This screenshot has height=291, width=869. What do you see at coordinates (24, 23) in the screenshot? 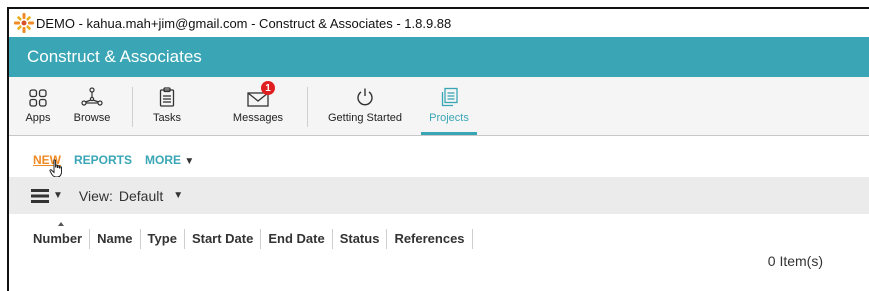
I see `kahua-star-logo-icon` at bounding box center [24, 23].